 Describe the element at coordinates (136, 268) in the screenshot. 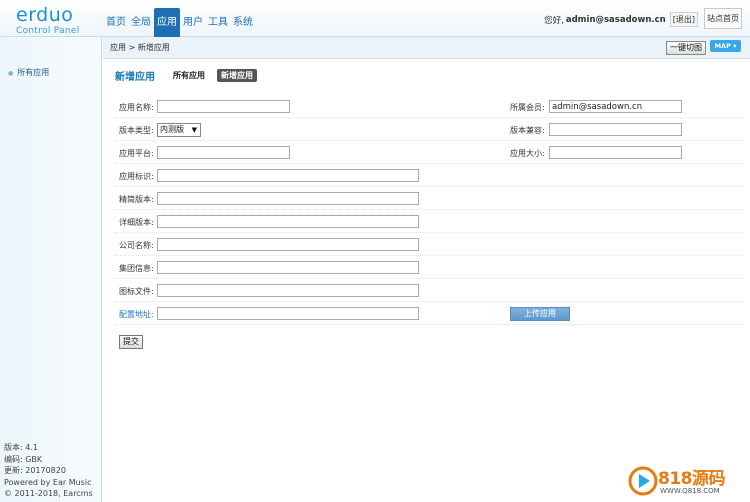

I see `group-info-label: 集团信息:` at that location.